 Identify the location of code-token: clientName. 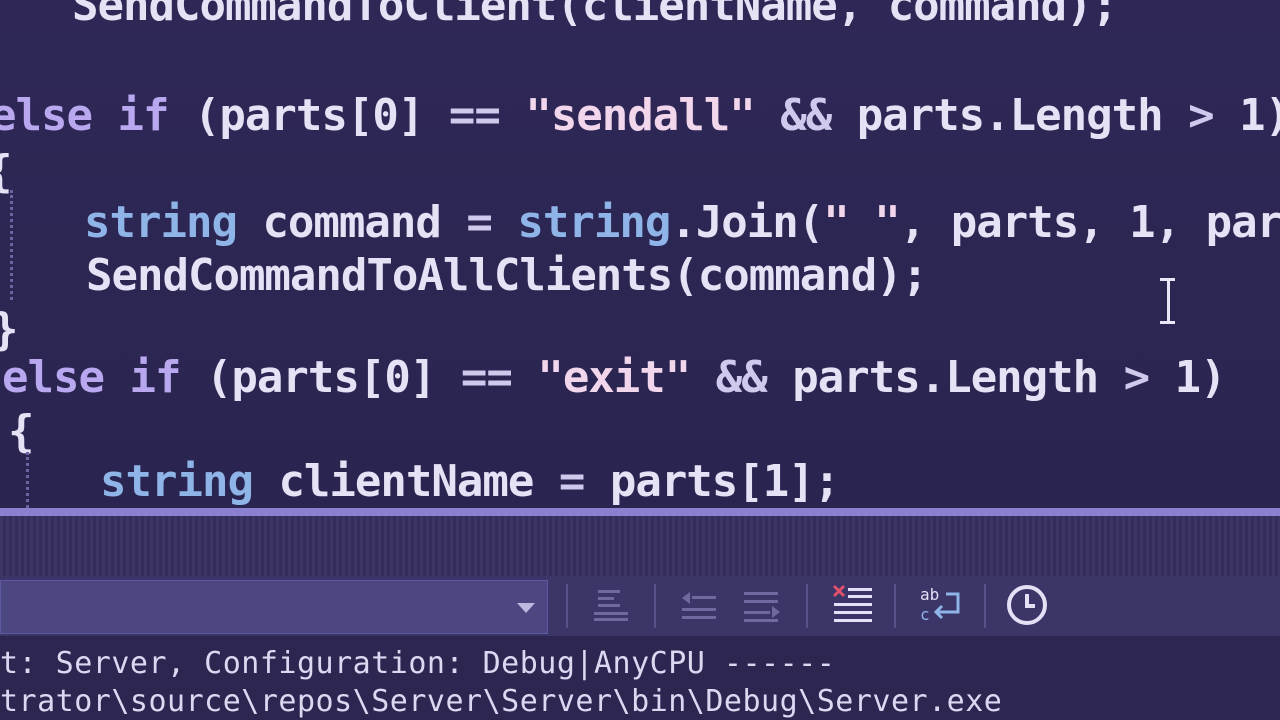
(405, 481).